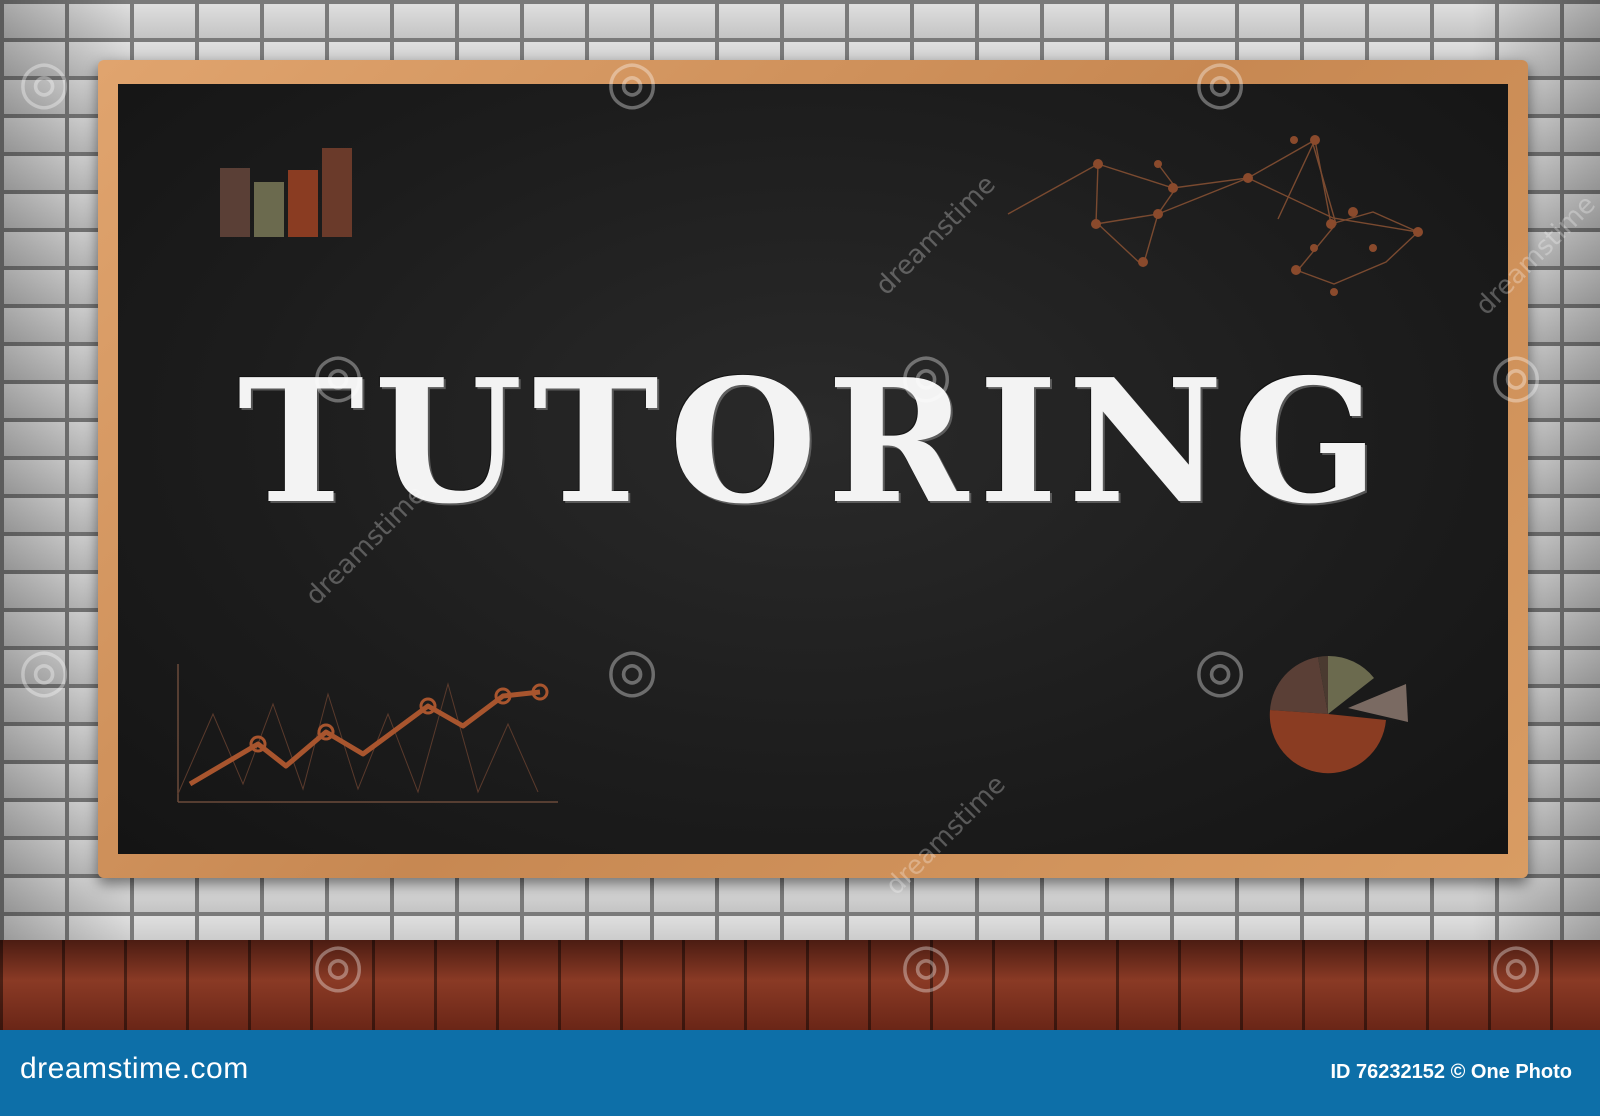 The width and height of the screenshot is (1600, 1116). Describe the element at coordinates (800, 985) in the screenshot. I see `wooden-floor` at that location.